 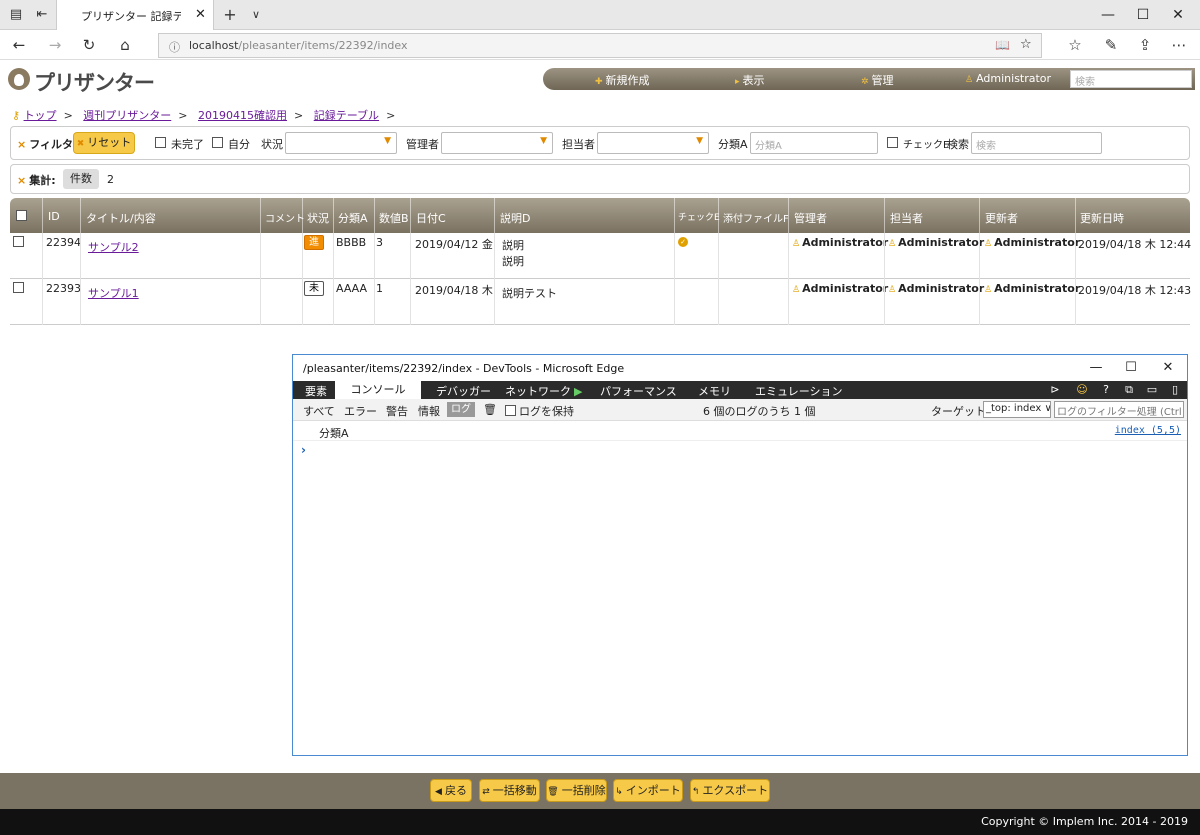 I want to click on manager-select: ▼, so click(x=497, y=143).